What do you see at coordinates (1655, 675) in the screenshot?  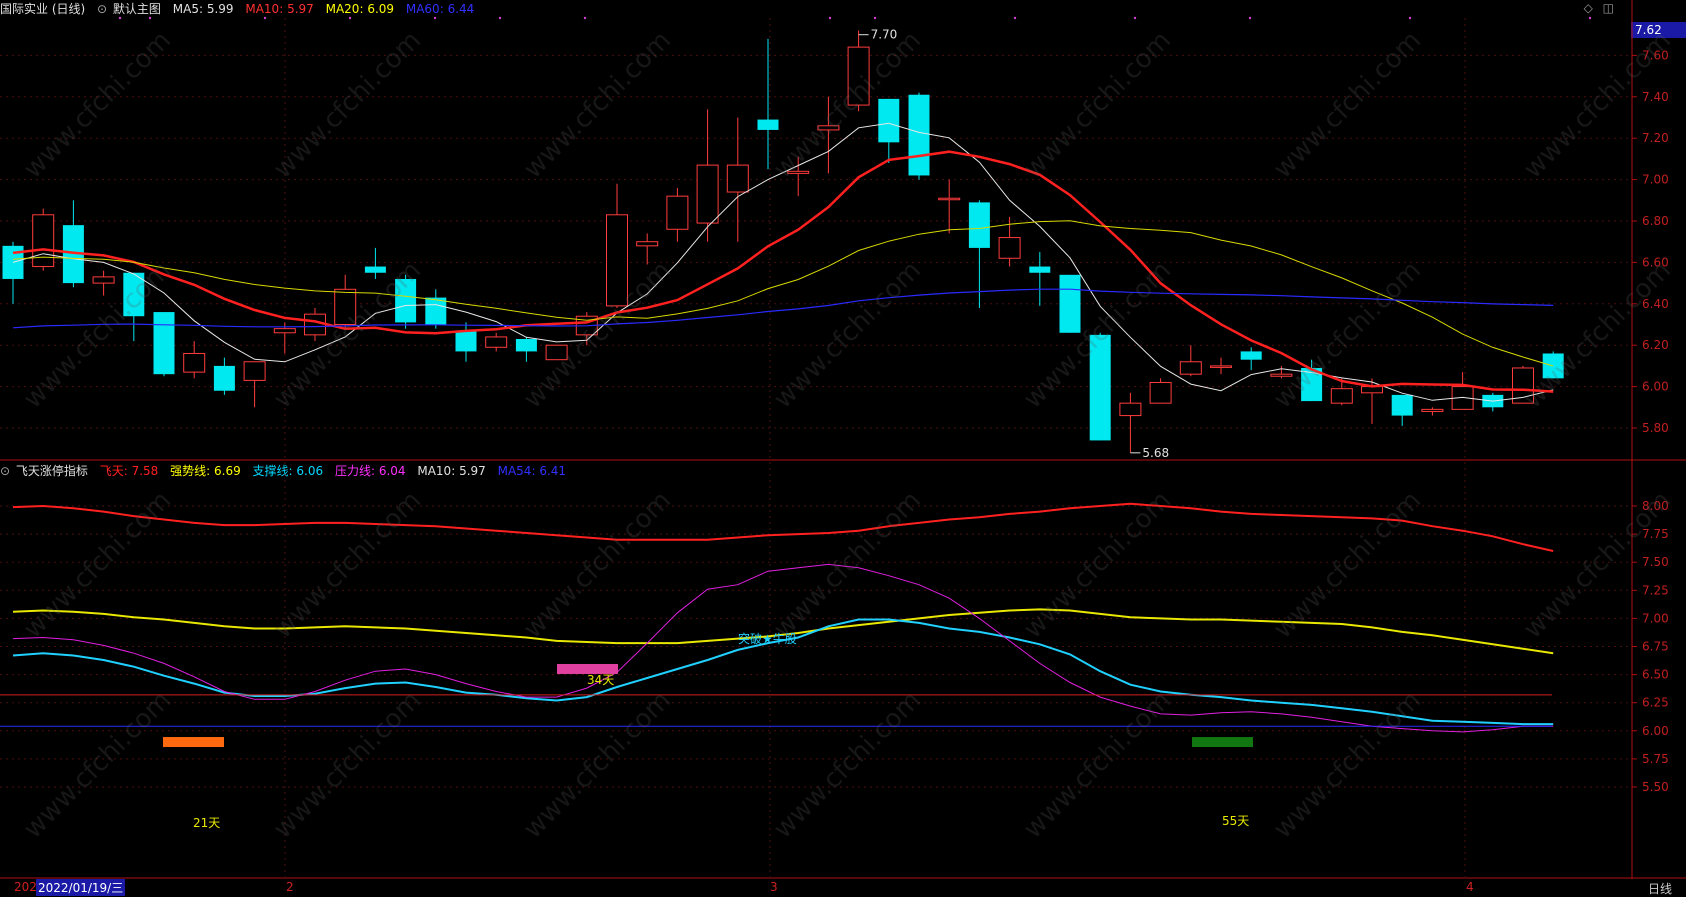 I see `sub-axis-label: 6.50` at bounding box center [1655, 675].